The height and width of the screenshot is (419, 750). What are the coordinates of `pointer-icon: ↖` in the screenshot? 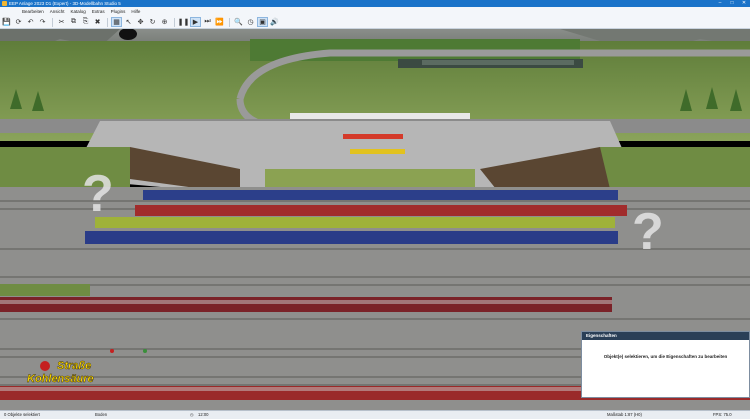 It's located at (128, 22).